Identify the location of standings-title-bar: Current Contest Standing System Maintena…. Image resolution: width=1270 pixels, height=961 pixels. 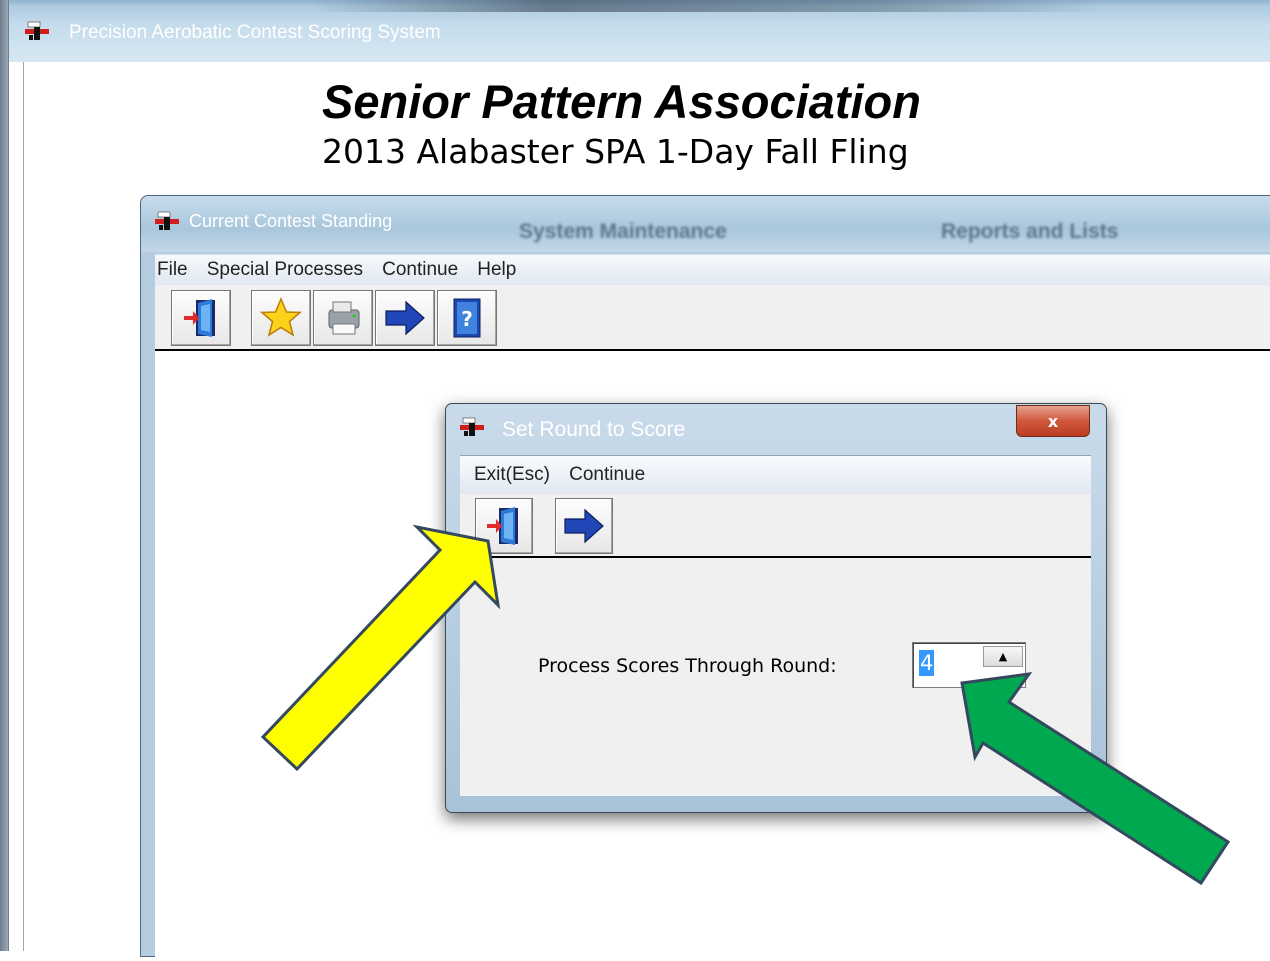
(705, 224).